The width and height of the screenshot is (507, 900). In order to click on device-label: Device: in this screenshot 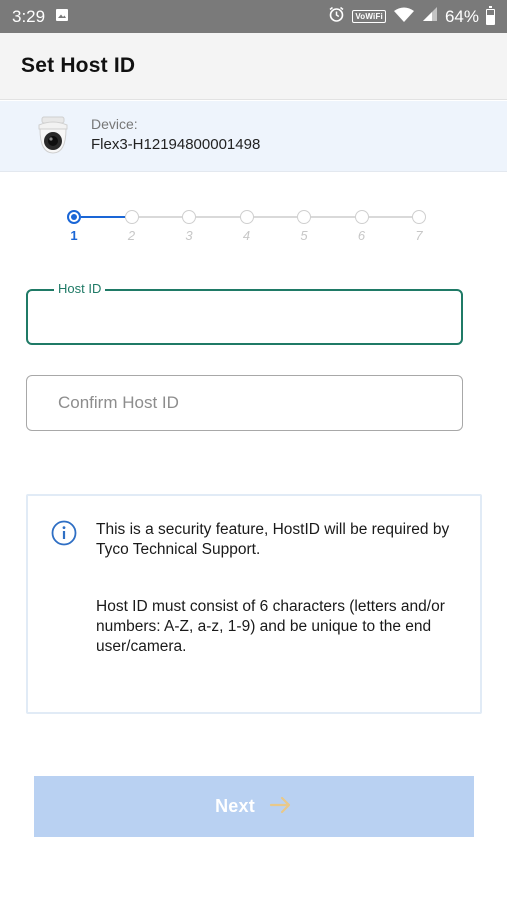, I will do `click(114, 124)`.